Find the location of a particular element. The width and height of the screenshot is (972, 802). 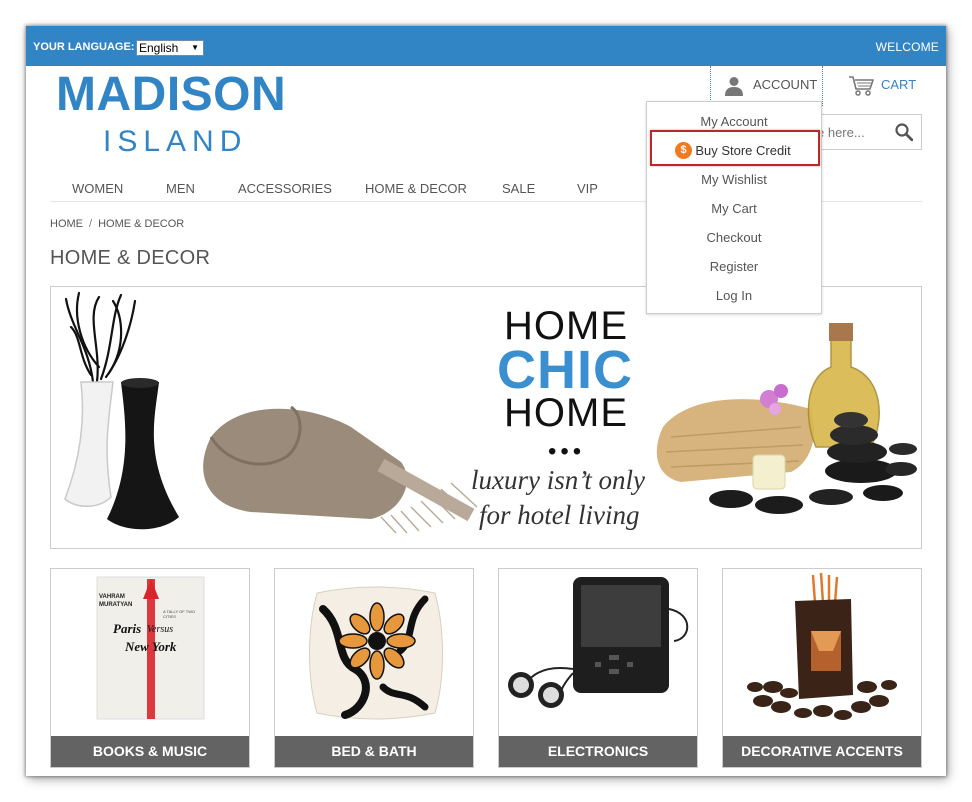

top-bar: YOUR LANGUAGE: English ▼ WELCOME is located at coordinates (486, 46).